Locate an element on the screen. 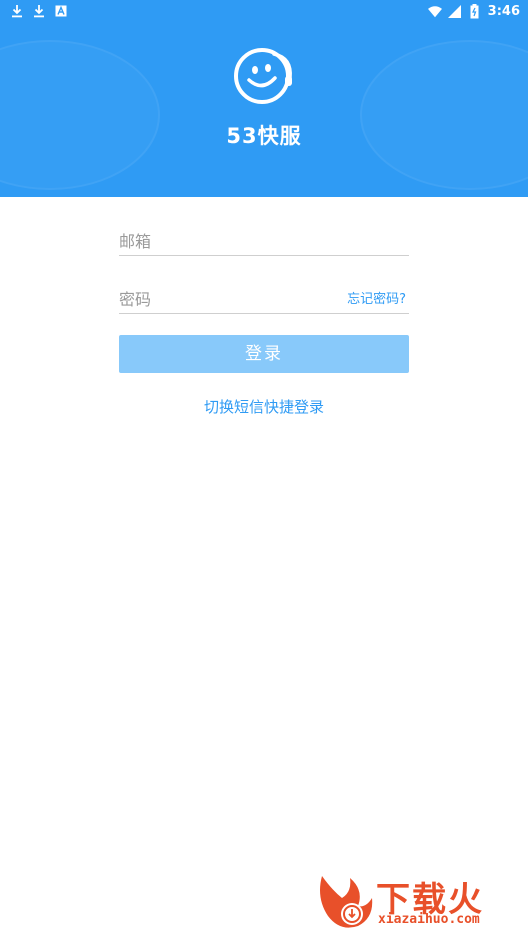 The image size is (528, 936). password-placeholder: 密码 is located at coordinates (135, 299).